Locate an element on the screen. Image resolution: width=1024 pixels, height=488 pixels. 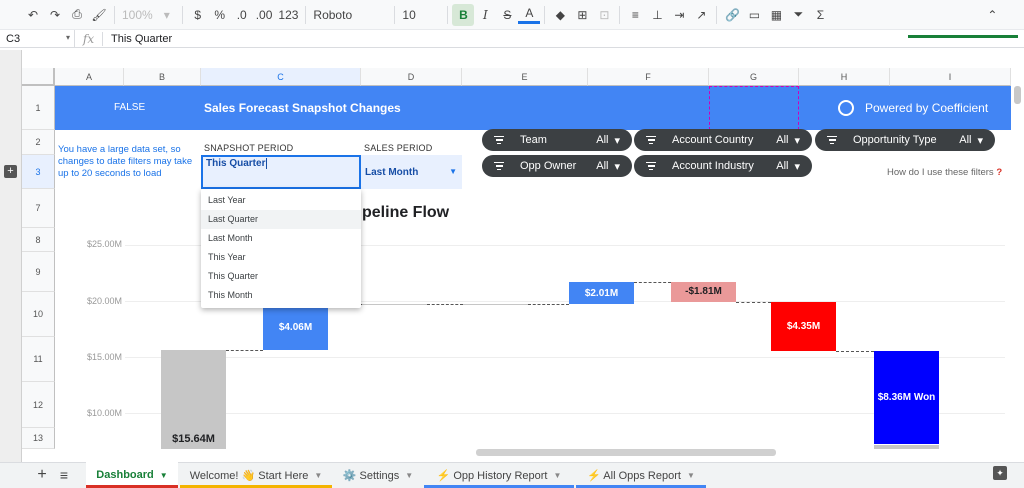
filter-icon: ⏷ is located at coordinates (798, 15).